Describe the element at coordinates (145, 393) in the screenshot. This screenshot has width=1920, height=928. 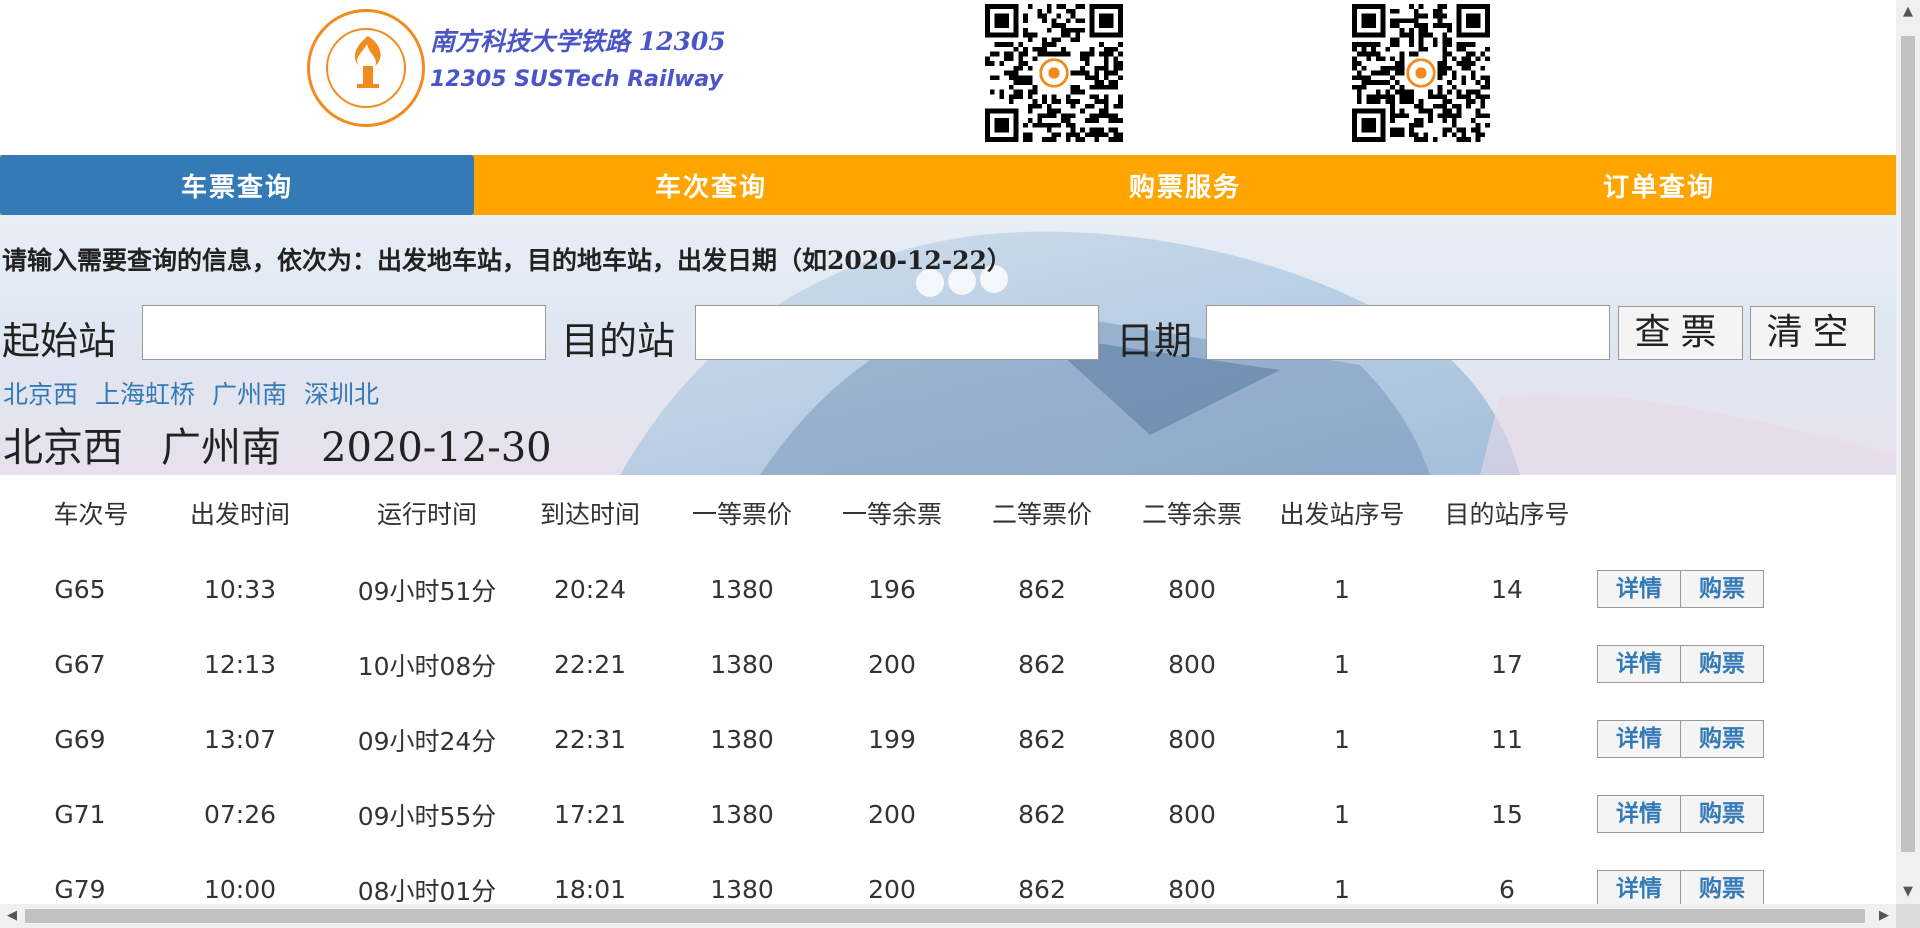
I see `quick-station-link: 上海虹桥` at that location.